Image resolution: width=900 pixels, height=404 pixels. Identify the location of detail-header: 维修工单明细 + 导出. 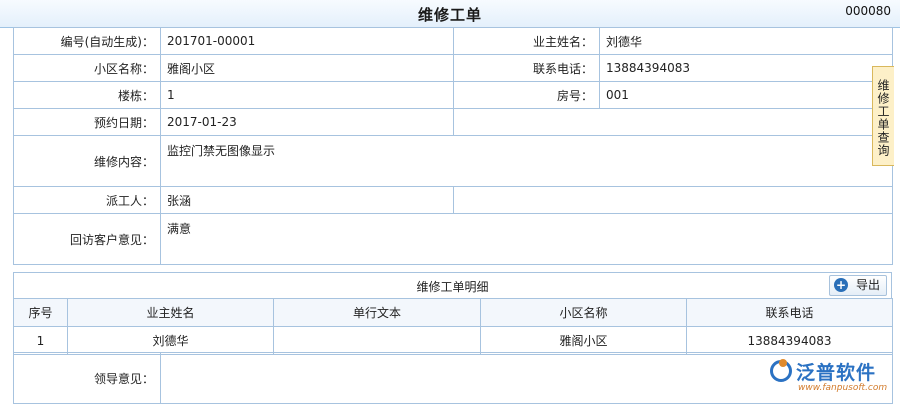
(452, 285).